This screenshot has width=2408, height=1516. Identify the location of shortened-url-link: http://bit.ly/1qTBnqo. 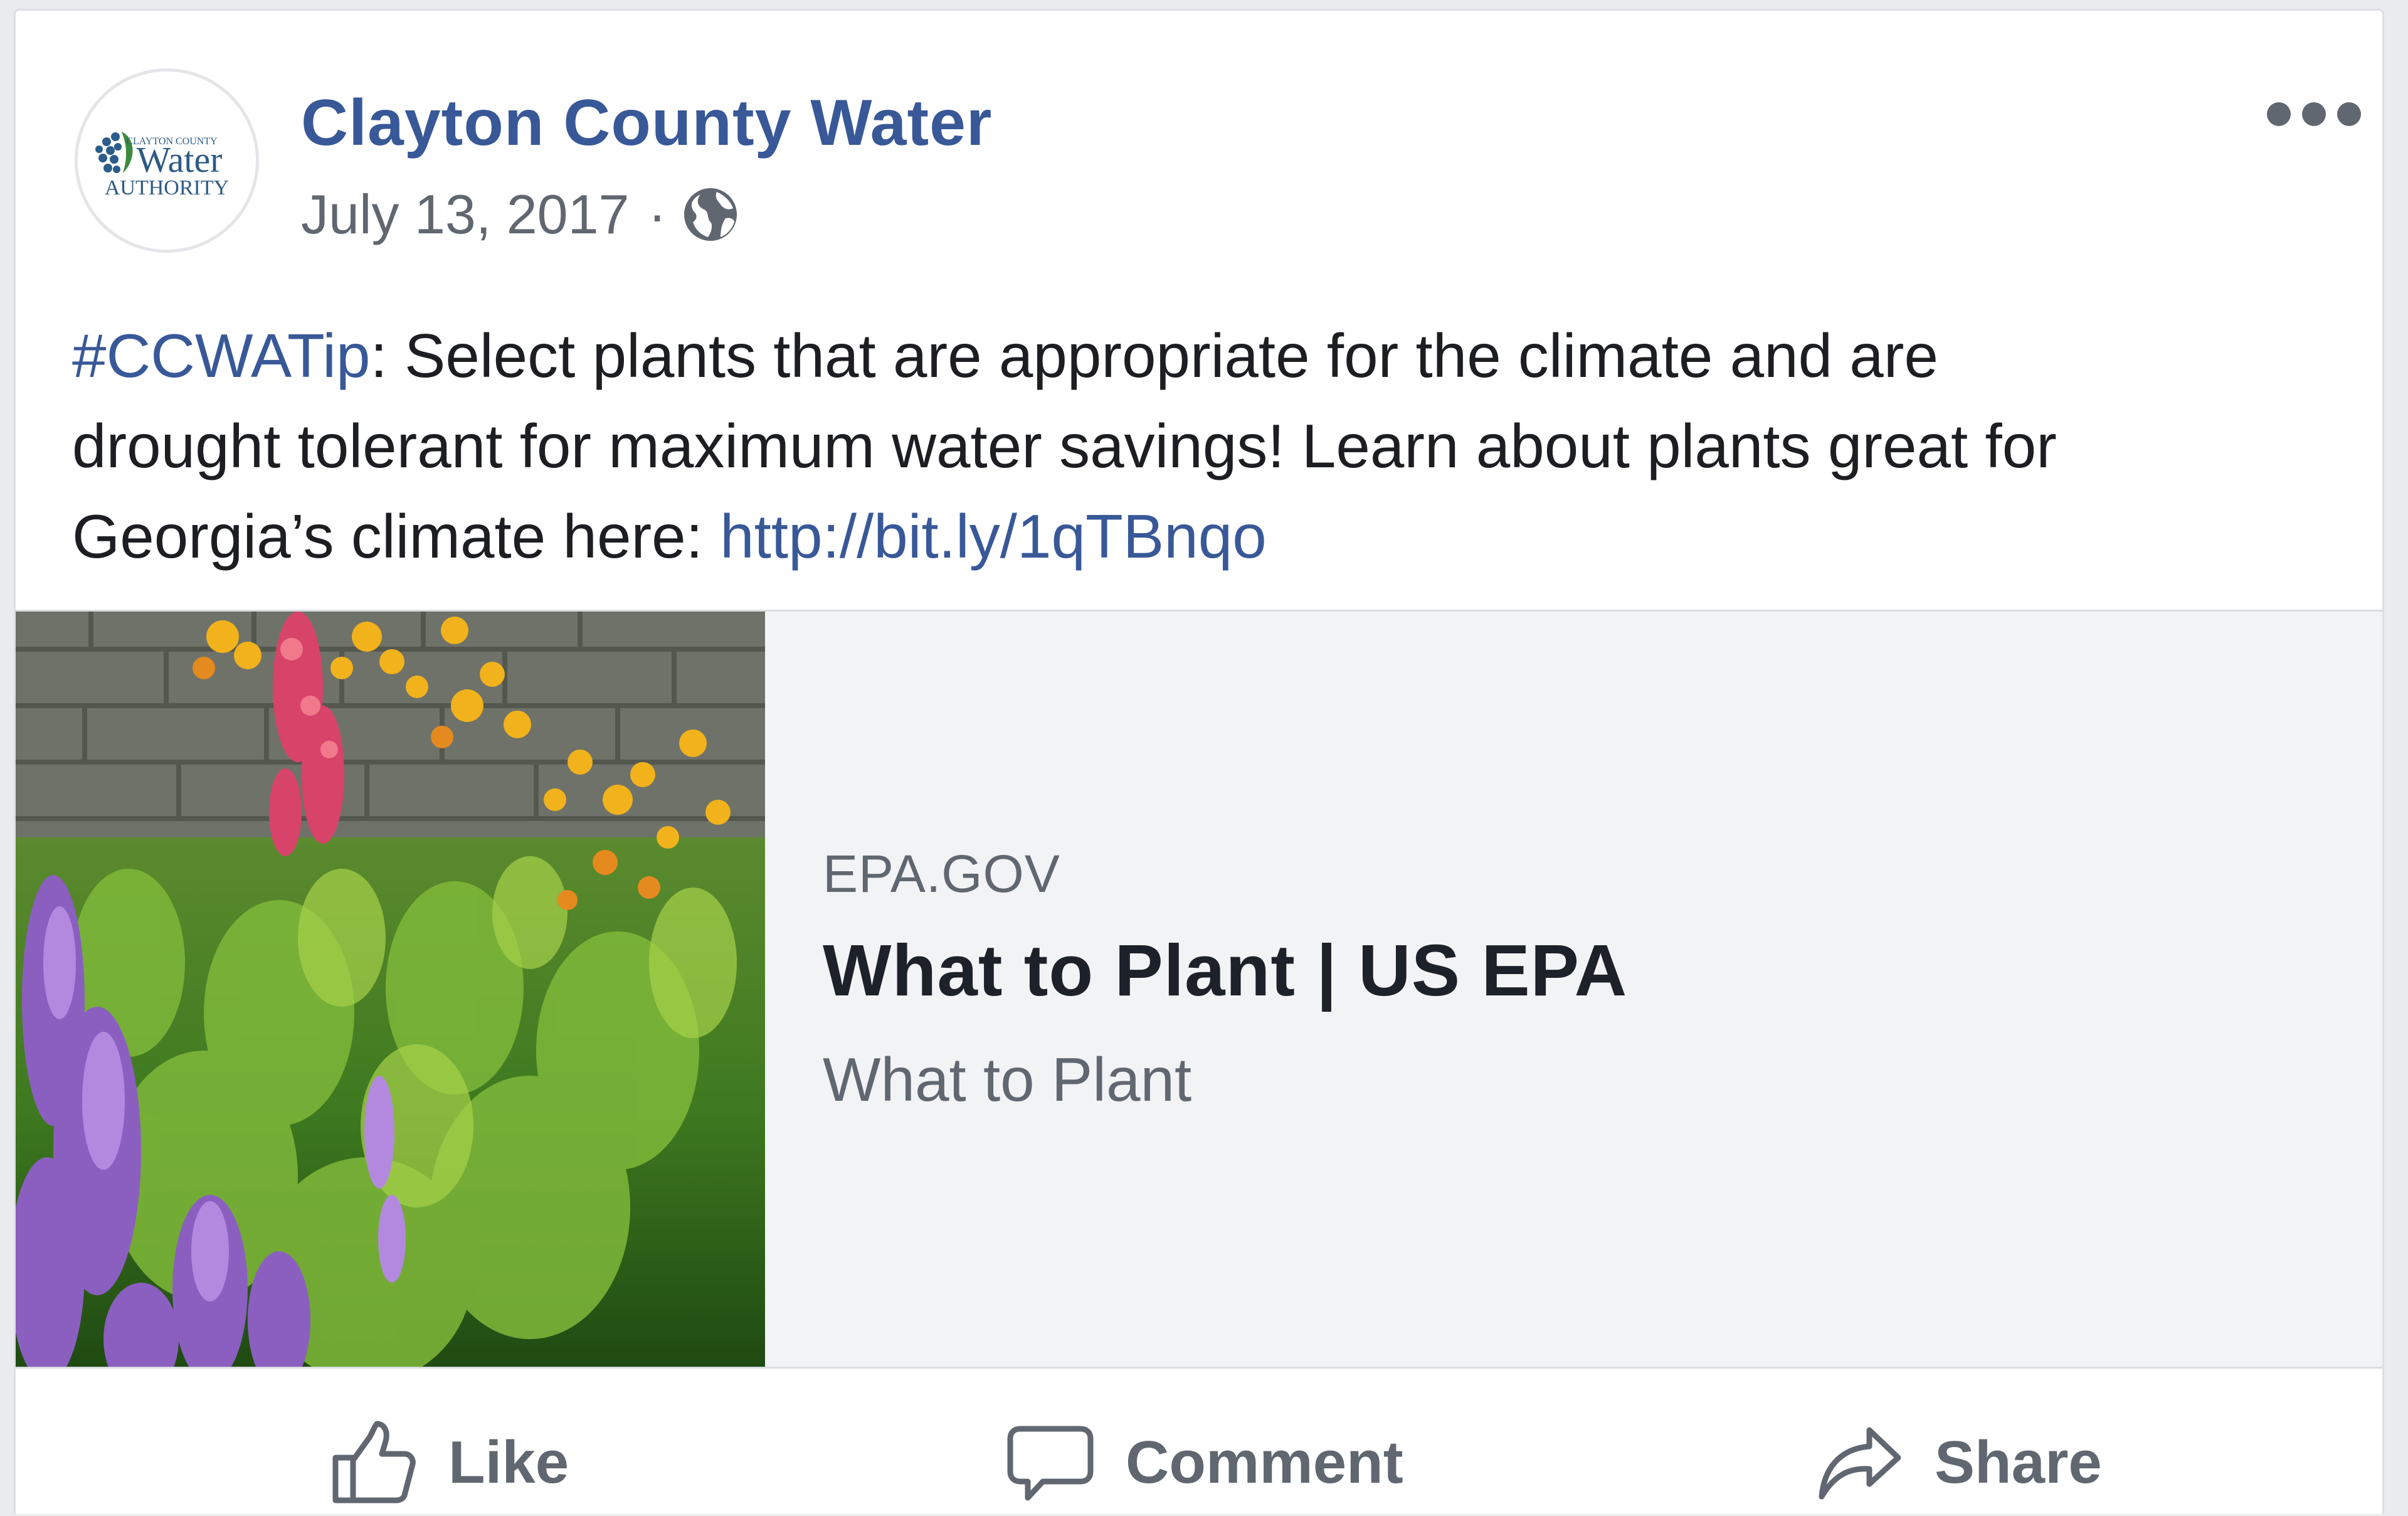
(993, 536).